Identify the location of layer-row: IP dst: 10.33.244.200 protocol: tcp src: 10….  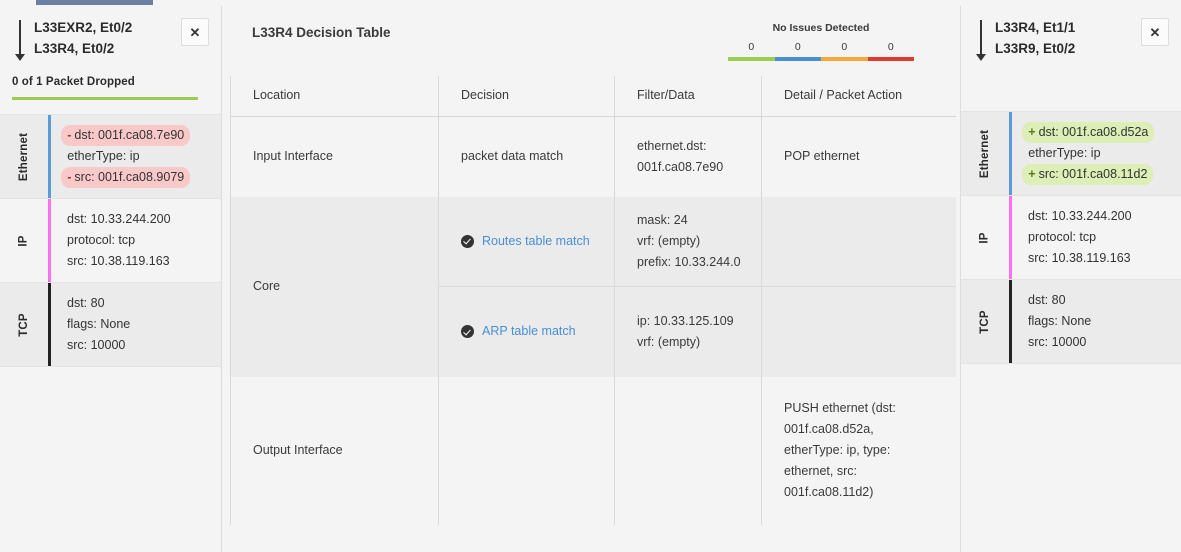
(110, 241).